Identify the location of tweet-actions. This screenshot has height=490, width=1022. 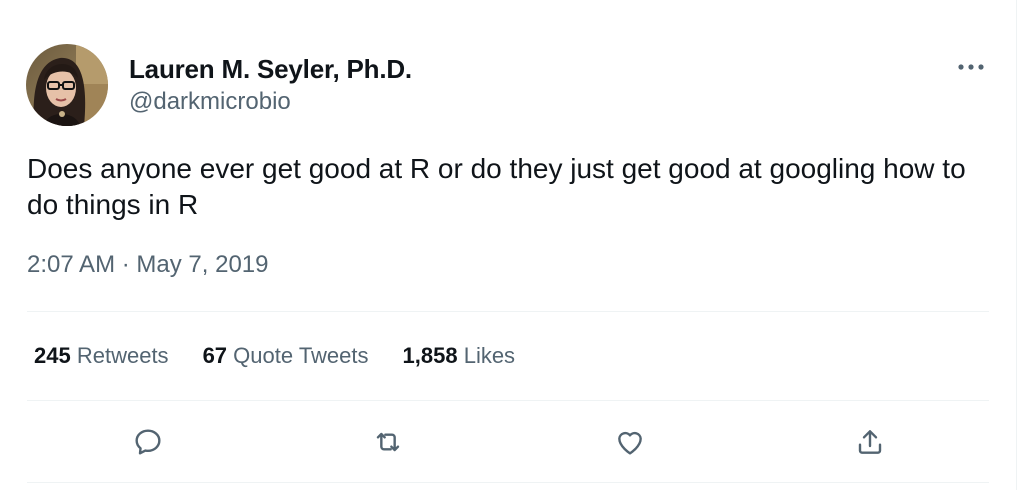
(508, 442).